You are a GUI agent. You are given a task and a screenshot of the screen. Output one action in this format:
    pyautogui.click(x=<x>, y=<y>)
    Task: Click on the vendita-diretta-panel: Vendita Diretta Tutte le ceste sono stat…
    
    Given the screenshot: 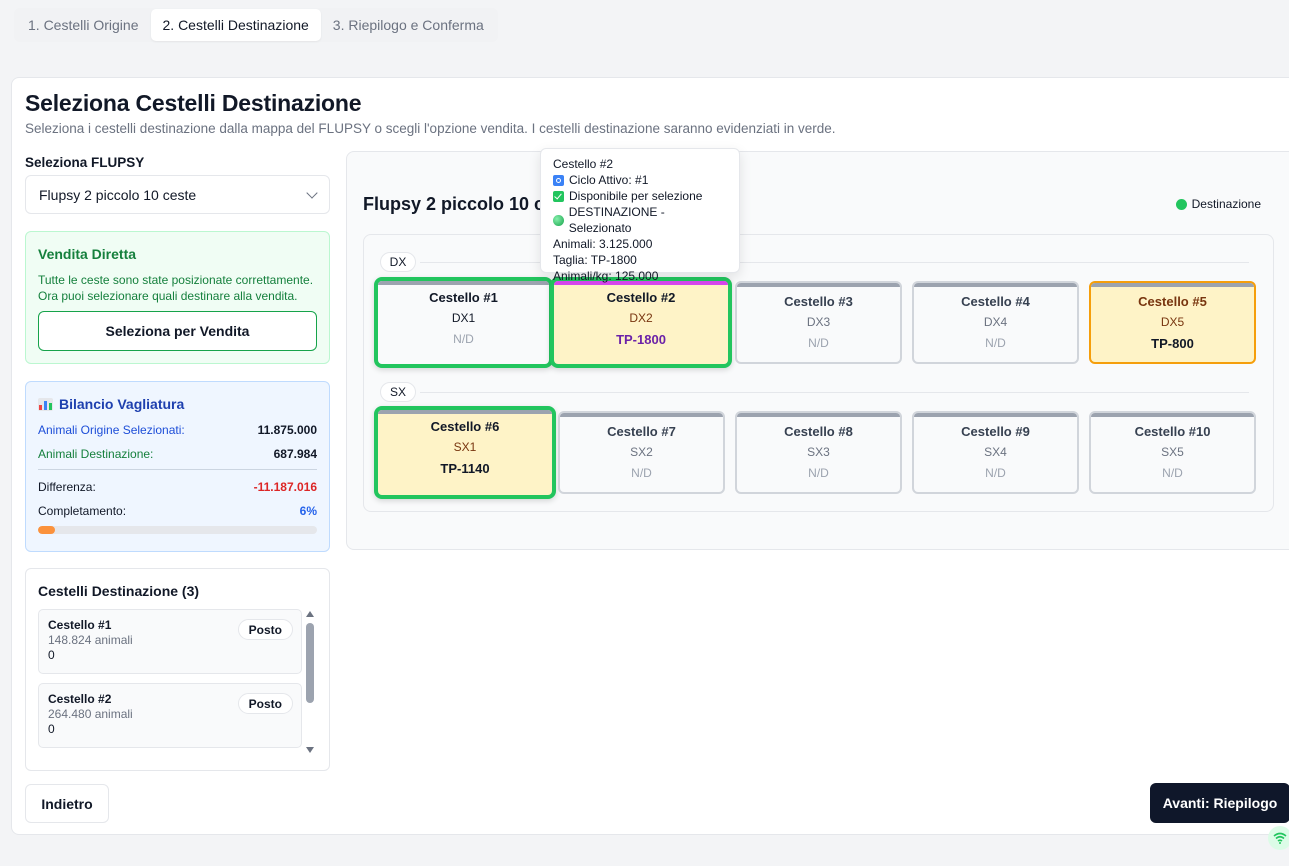 What is the action you would take?
    pyautogui.click(x=177, y=297)
    